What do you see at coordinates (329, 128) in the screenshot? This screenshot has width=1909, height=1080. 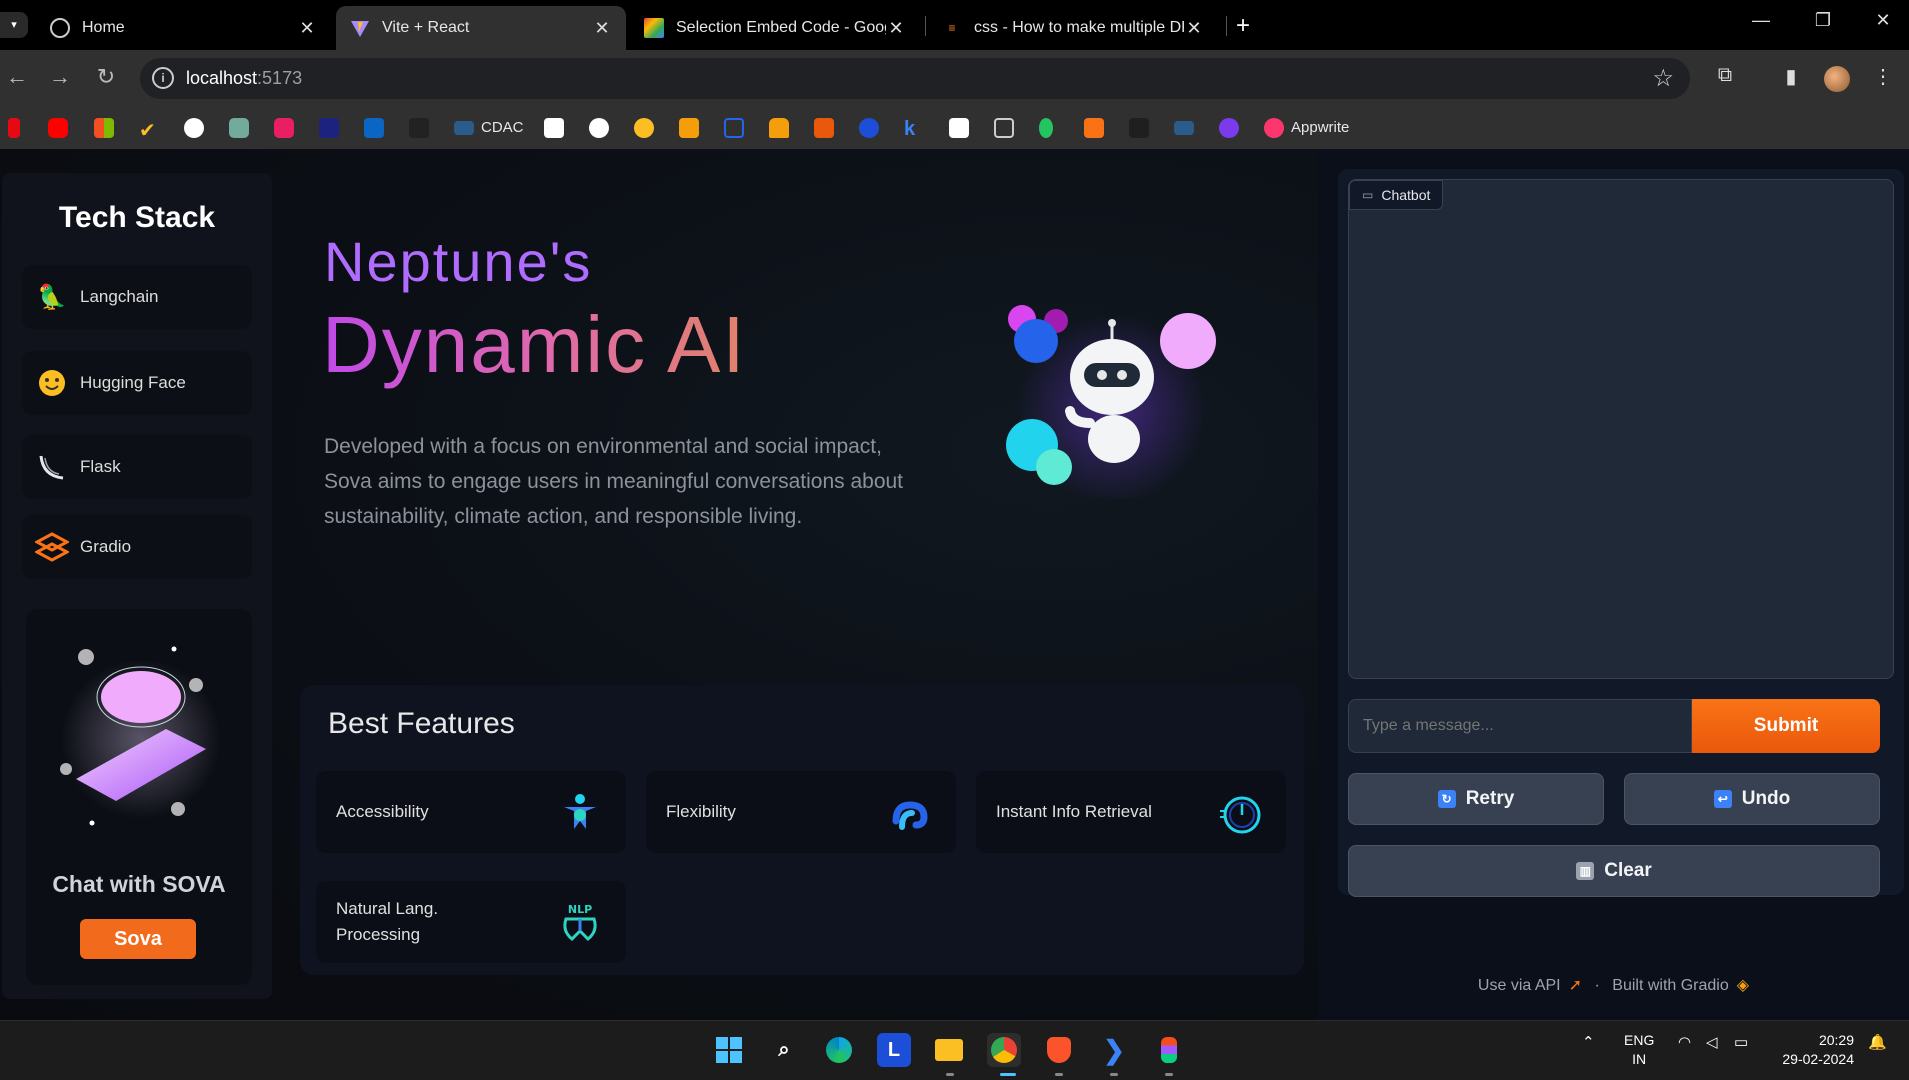 I see `bookmark-dh-icon` at bounding box center [329, 128].